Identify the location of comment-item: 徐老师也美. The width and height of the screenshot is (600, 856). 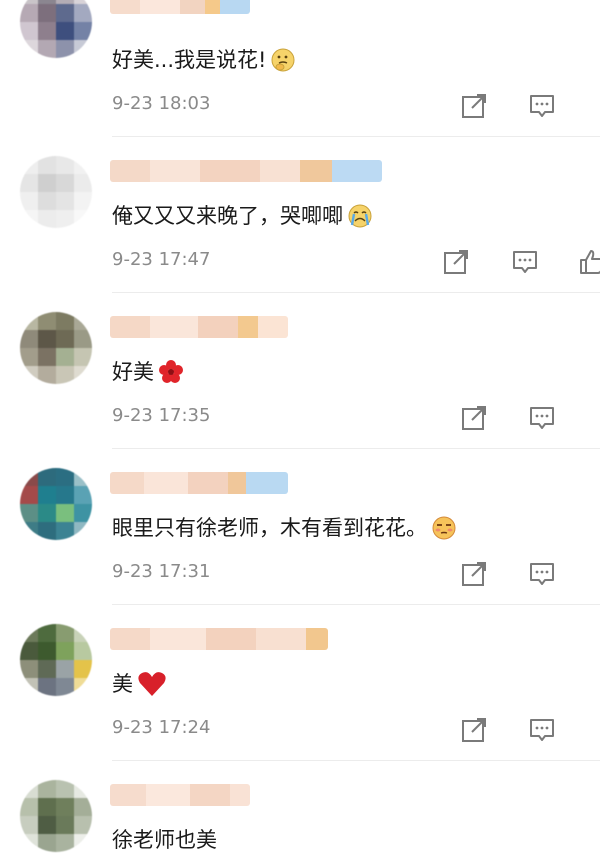
(300, 818).